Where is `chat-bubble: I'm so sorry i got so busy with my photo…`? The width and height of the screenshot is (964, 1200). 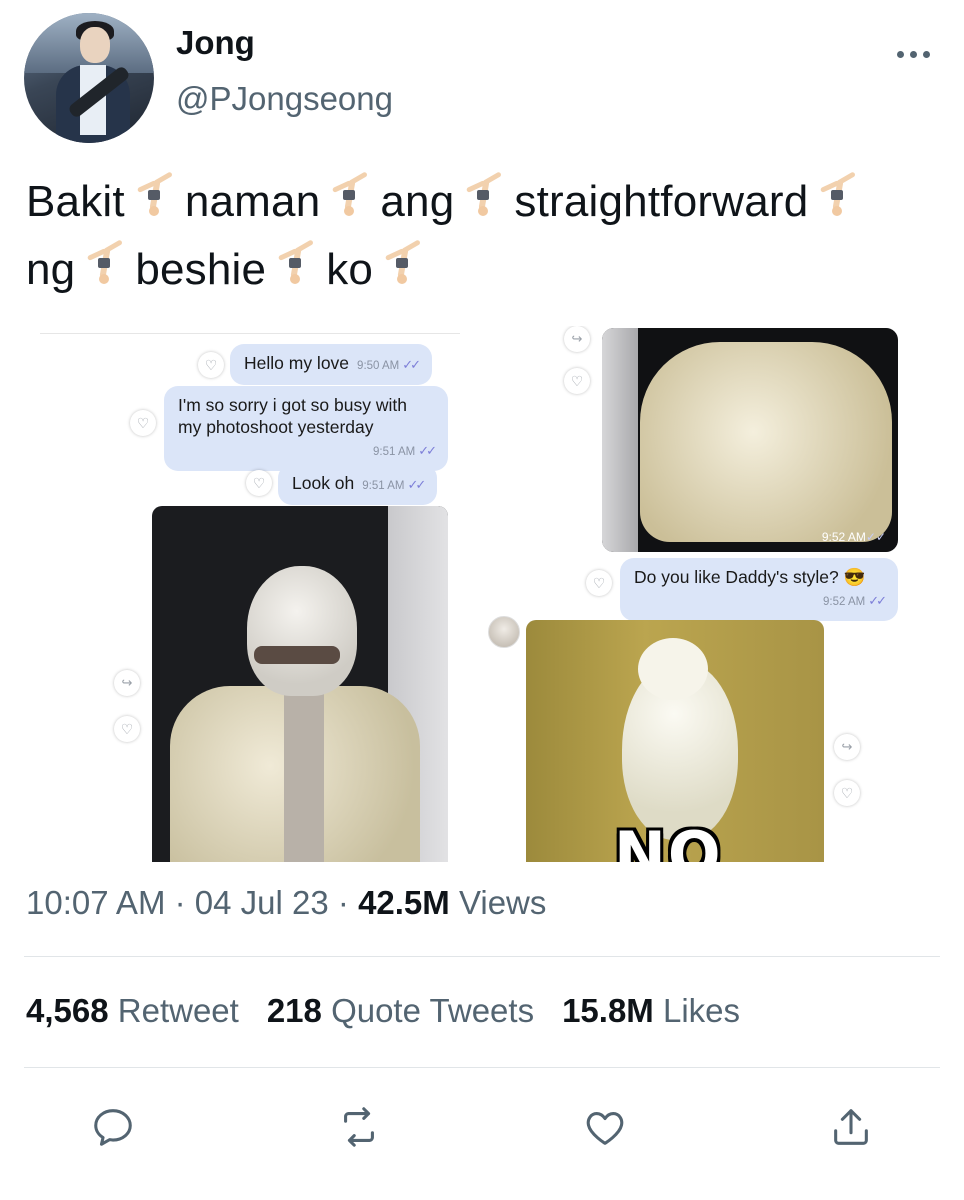
chat-bubble: I'm so sorry i got so busy with my photo… is located at coordinates (306, 428).